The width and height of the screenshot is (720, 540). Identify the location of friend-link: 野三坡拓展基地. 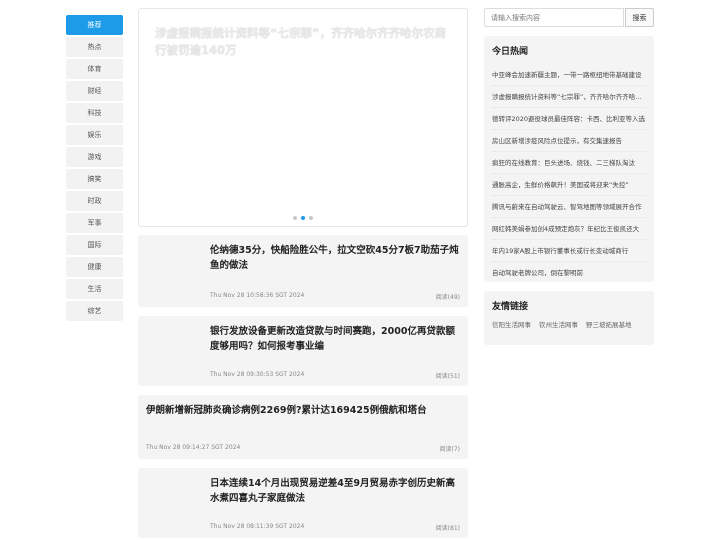
(609, 324).